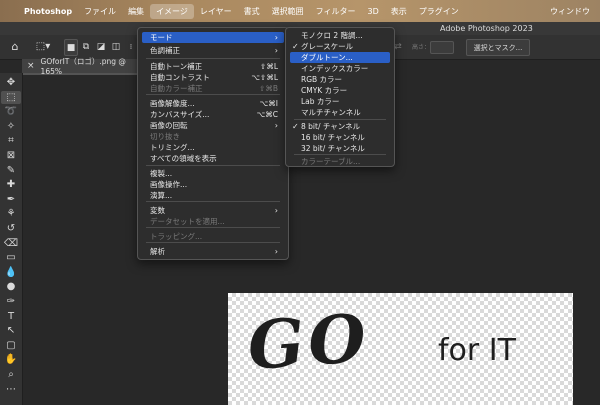 This screenshot has width=600, height=405. What do you see at coordinates (11, 389) in the screenshot?
I see `more-tools-icon: ⋯` at bounding box center [11, 389].